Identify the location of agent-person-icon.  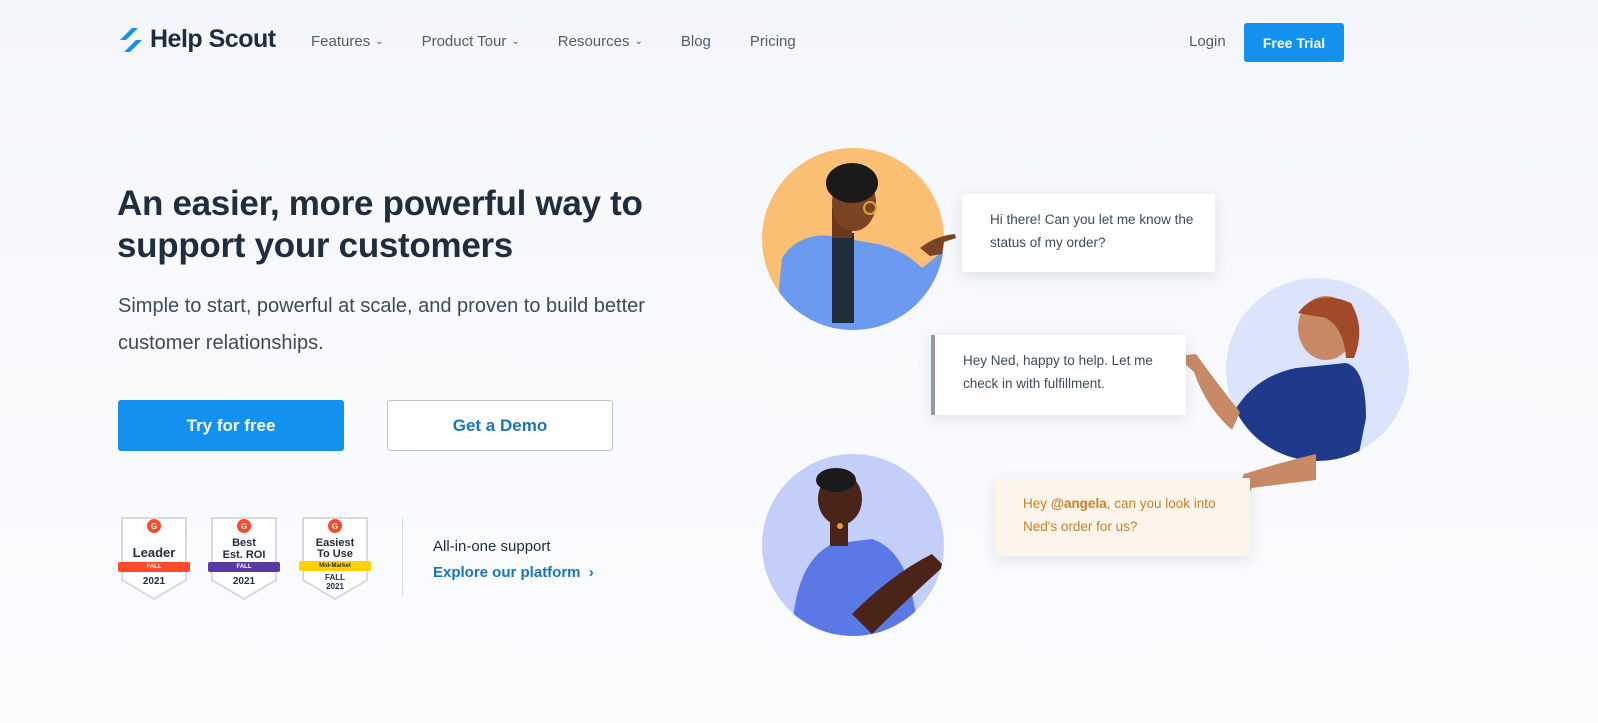
(1296, 378).